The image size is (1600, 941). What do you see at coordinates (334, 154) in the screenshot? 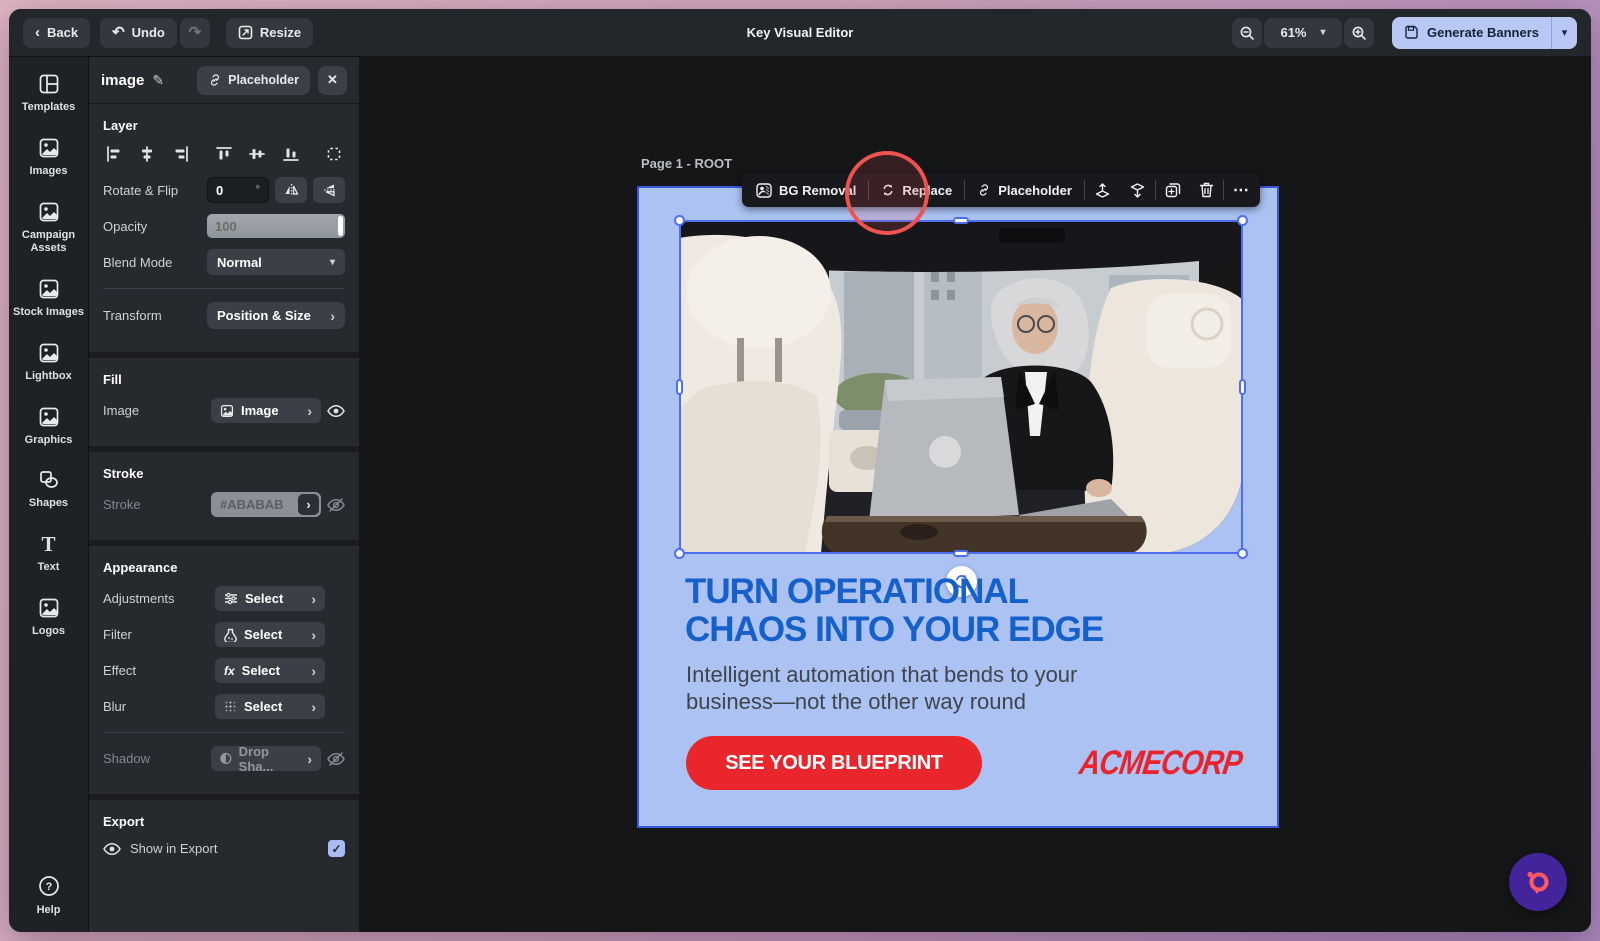
I see `tidy-frame-icon` at bounding box center [334, 154].